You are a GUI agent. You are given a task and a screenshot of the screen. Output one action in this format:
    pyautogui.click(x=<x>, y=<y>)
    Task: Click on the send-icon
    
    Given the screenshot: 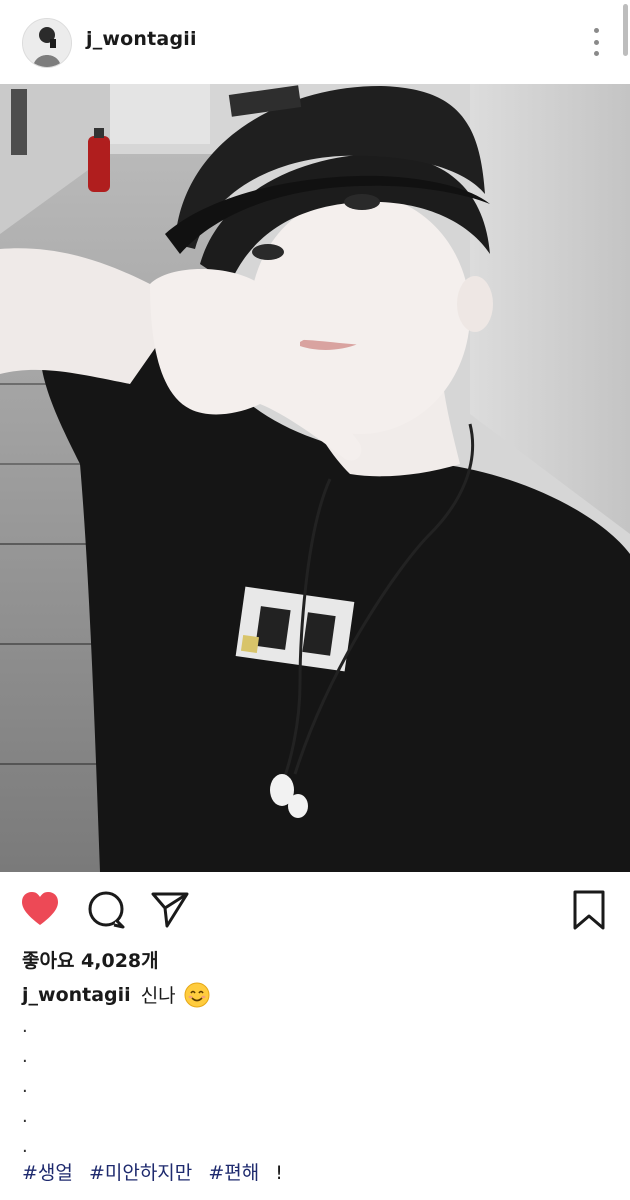 What is the action you would take?
    pyautogui.click(x=170, y=910)
    